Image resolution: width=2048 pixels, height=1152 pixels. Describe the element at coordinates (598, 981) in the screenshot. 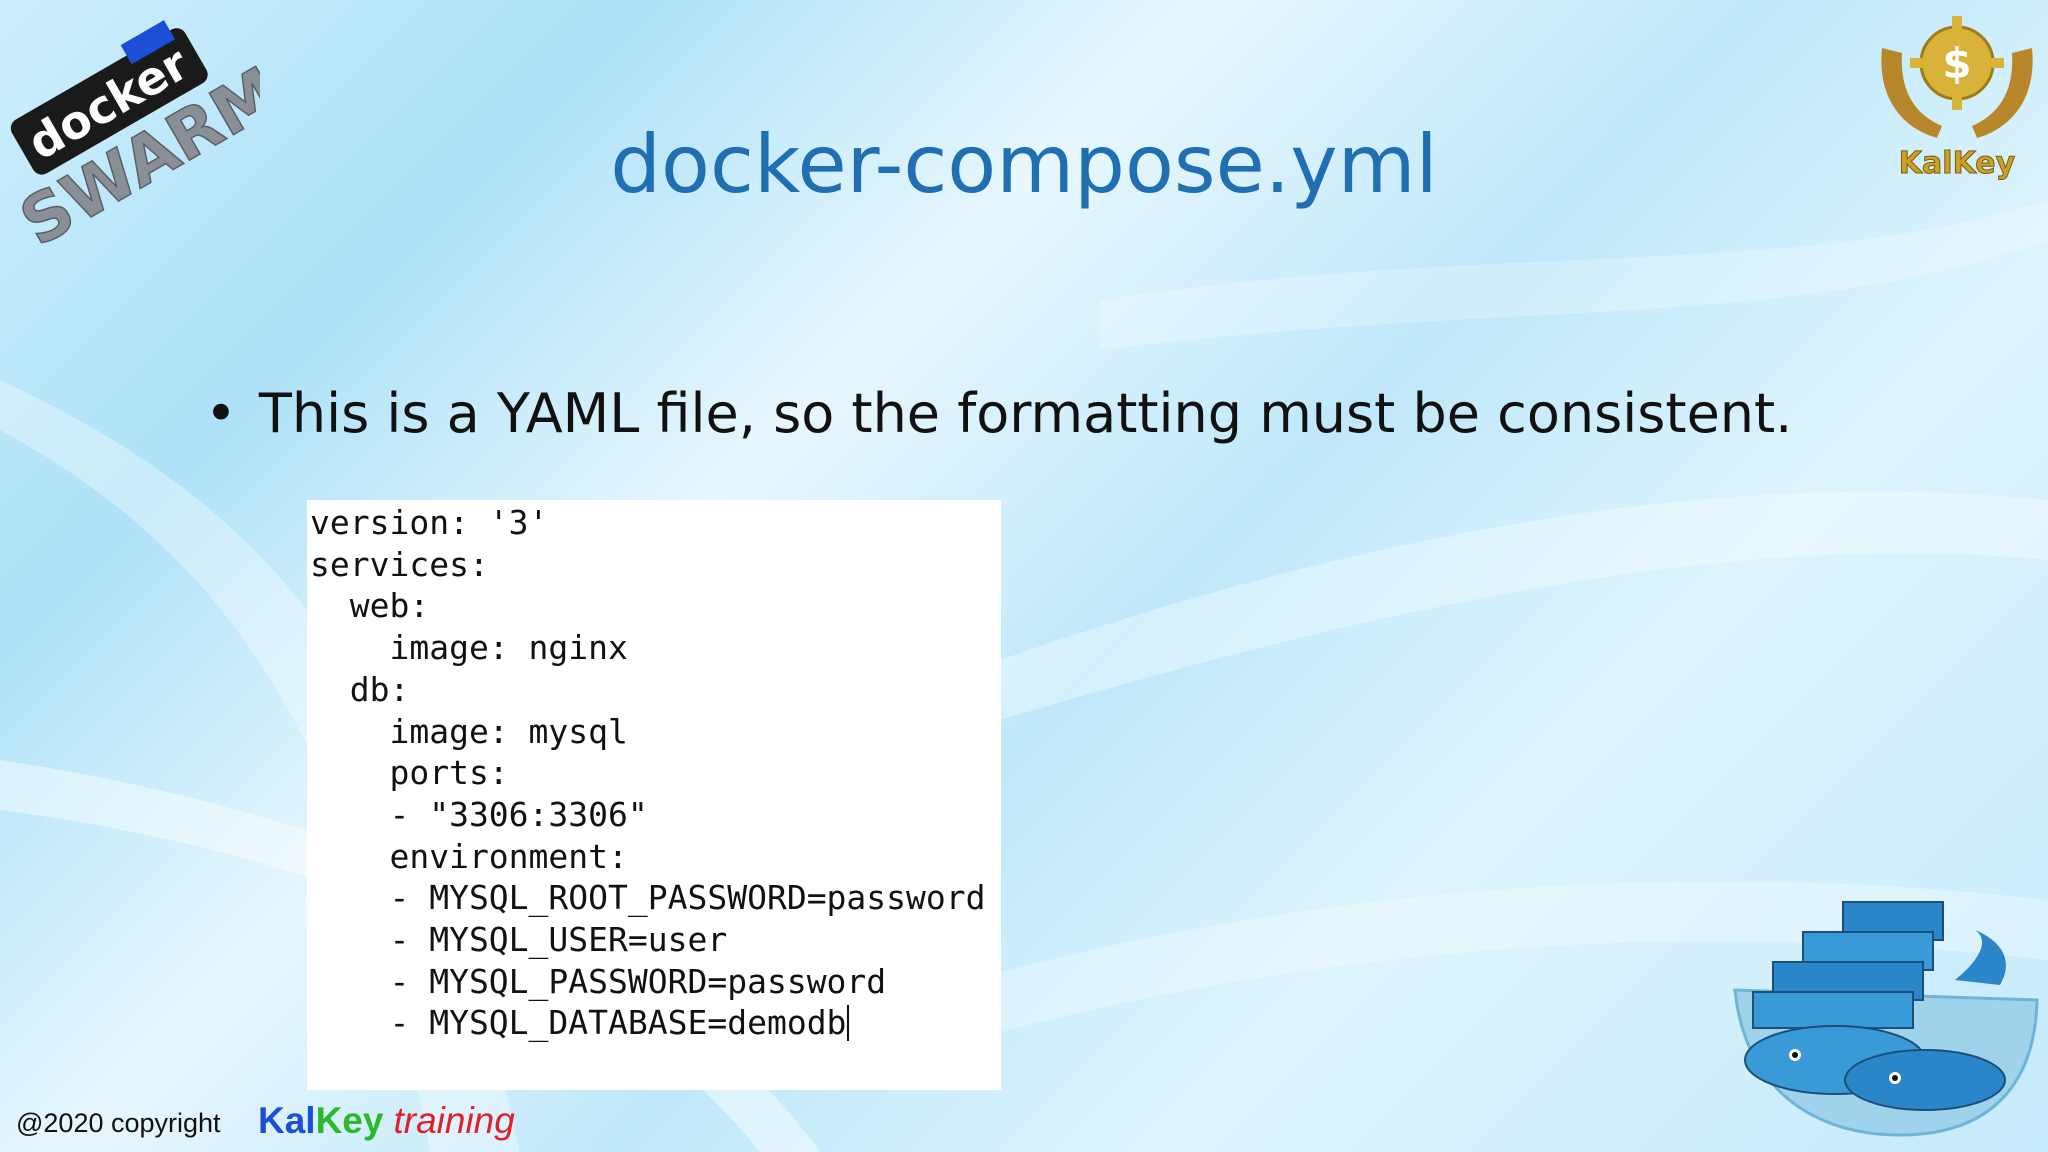

I see `code-line: - MYSQL_PASSWORD=password` at that location.